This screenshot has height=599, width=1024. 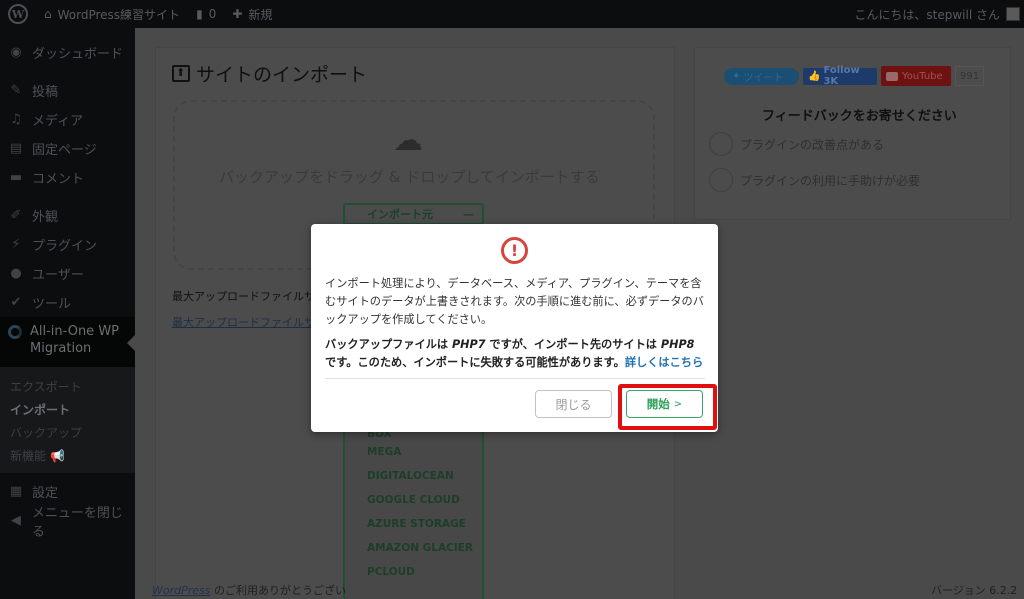 I want to click on warn-text-3: です。このため、インポートに失敗する可能性があります。, so click(x=475, y=362).